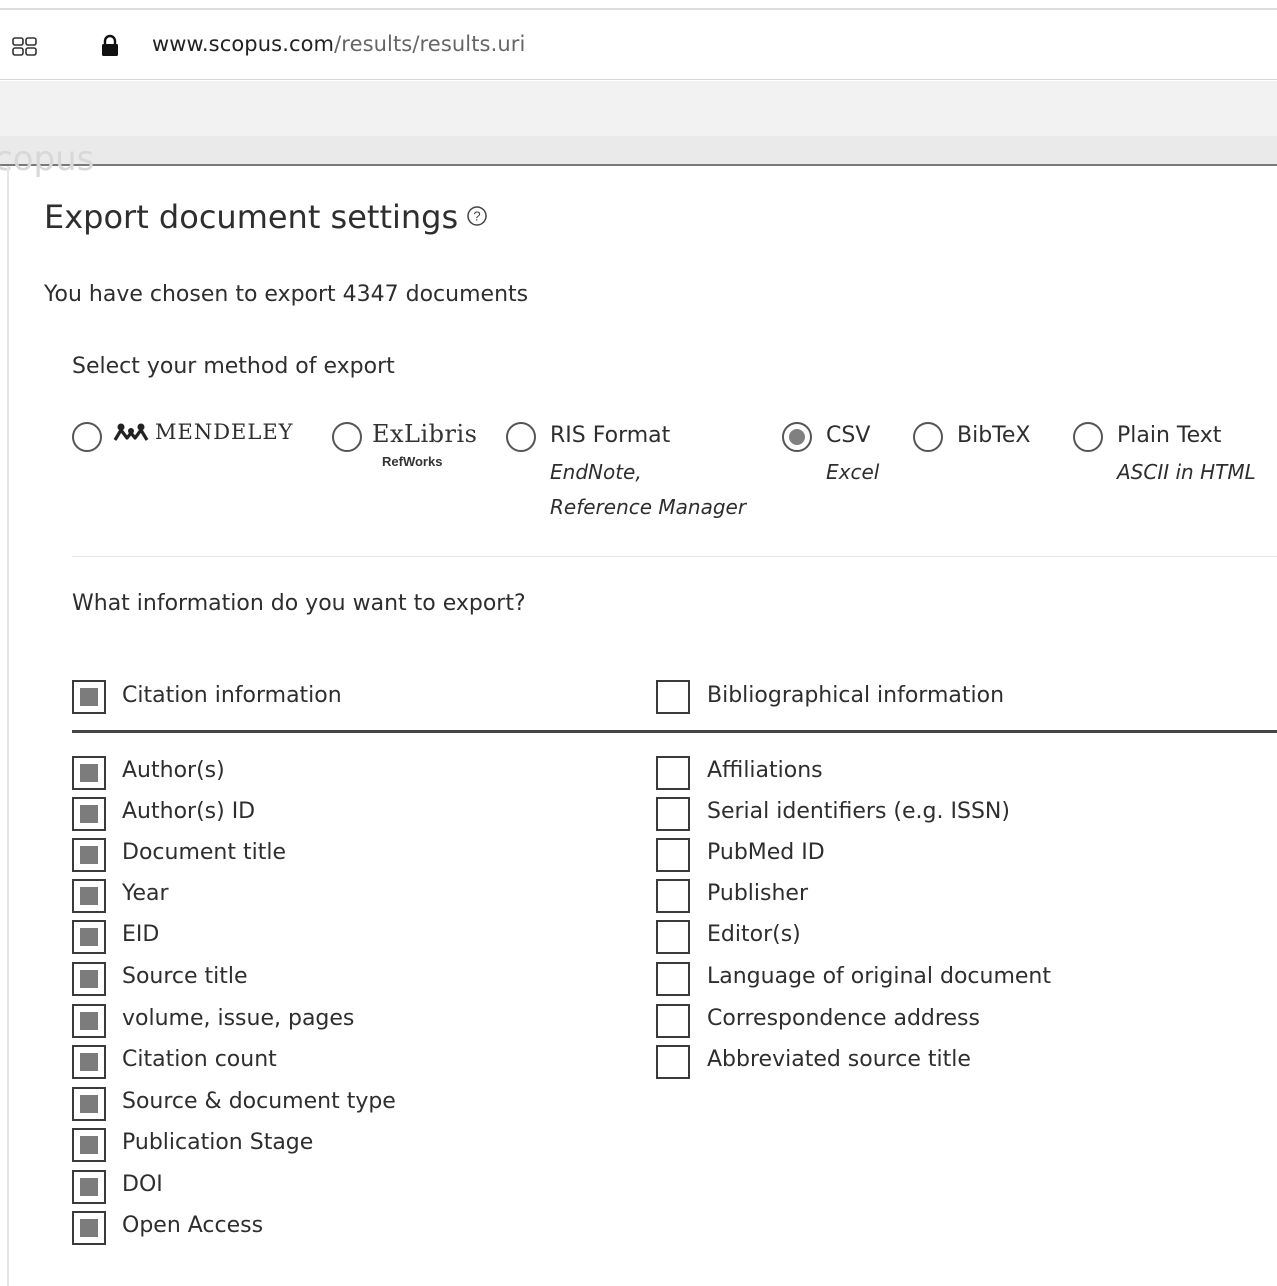  Describe the element at coordinates (89, 773) in the screenshot. I see `checkbox-authors` at that location.